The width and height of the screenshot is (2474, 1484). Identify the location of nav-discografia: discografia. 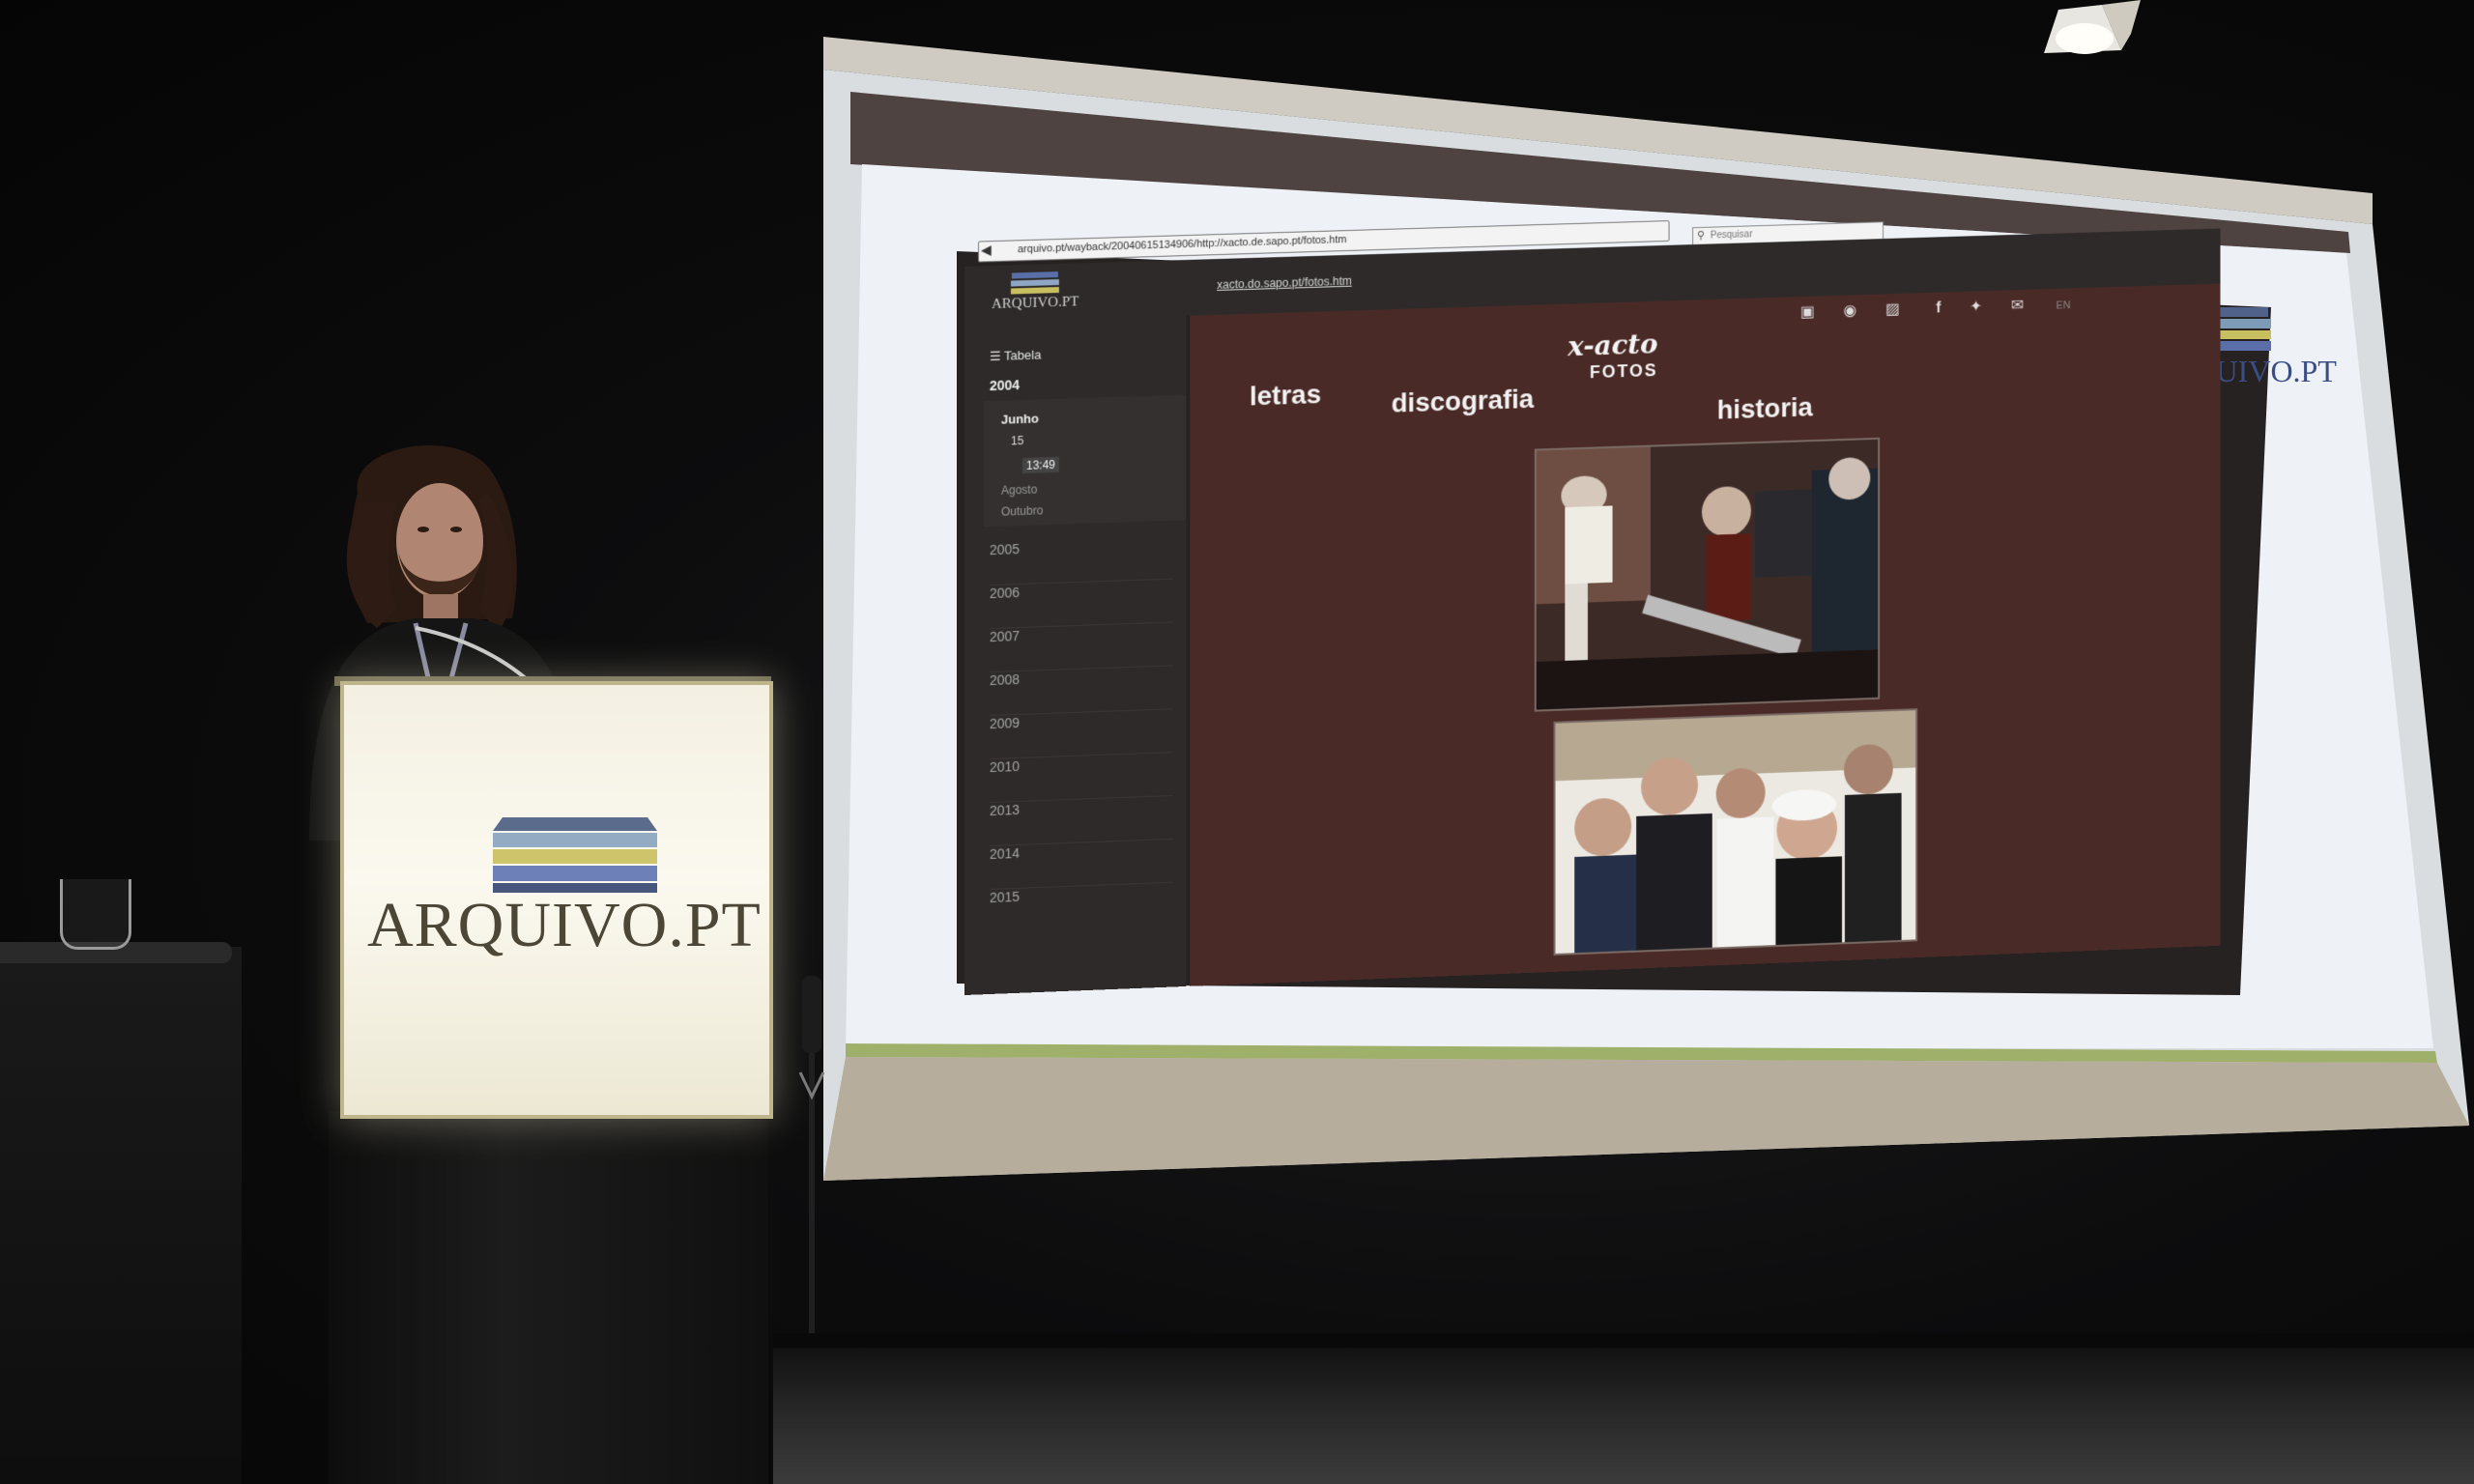
(1463, 402).